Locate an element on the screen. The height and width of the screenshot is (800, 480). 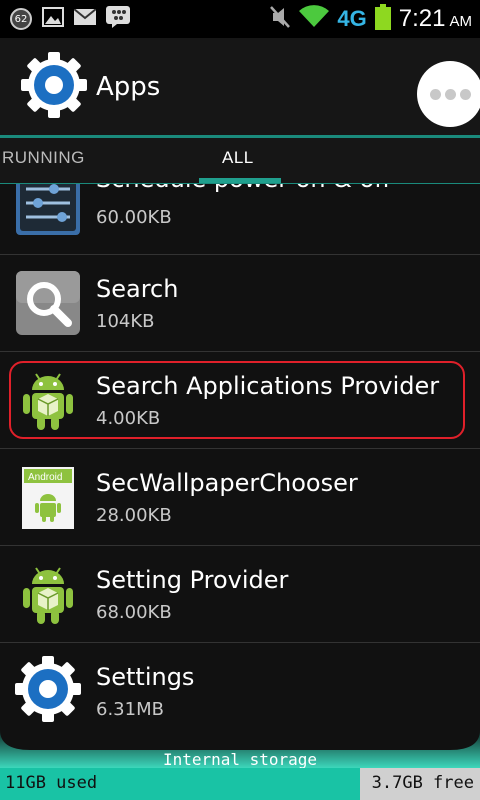
clock: 7:21 AM is located at coordinates (435, 19).